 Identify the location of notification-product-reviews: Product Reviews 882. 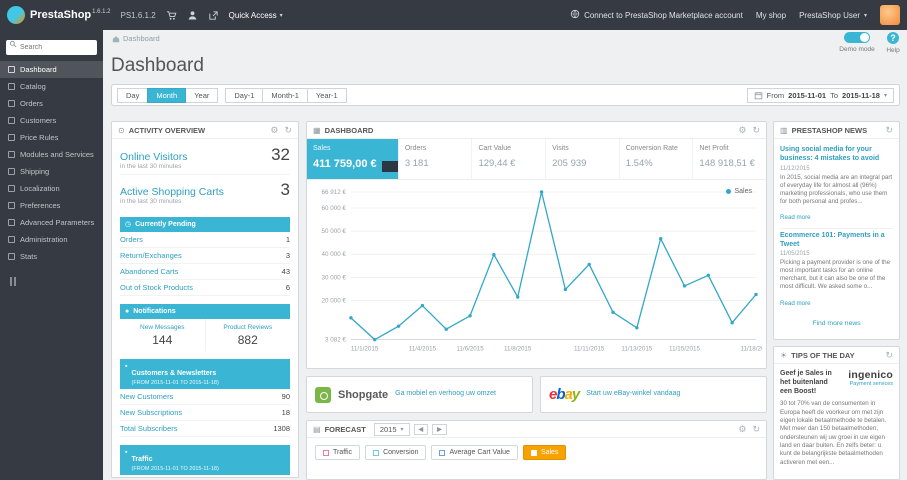
(248, 335).